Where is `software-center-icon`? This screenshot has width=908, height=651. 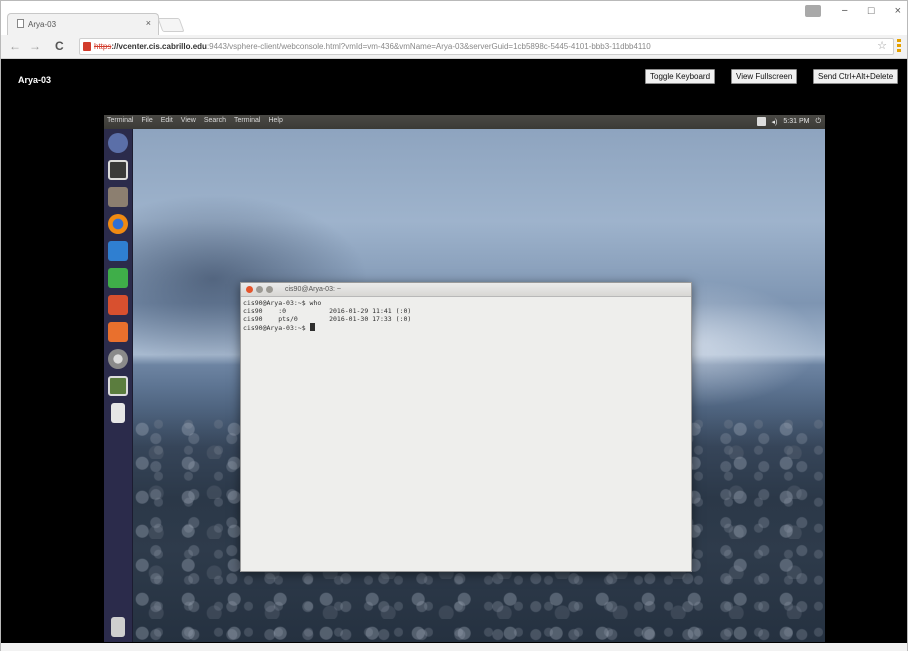 software-center-icon is located at coordinates (118, 332).